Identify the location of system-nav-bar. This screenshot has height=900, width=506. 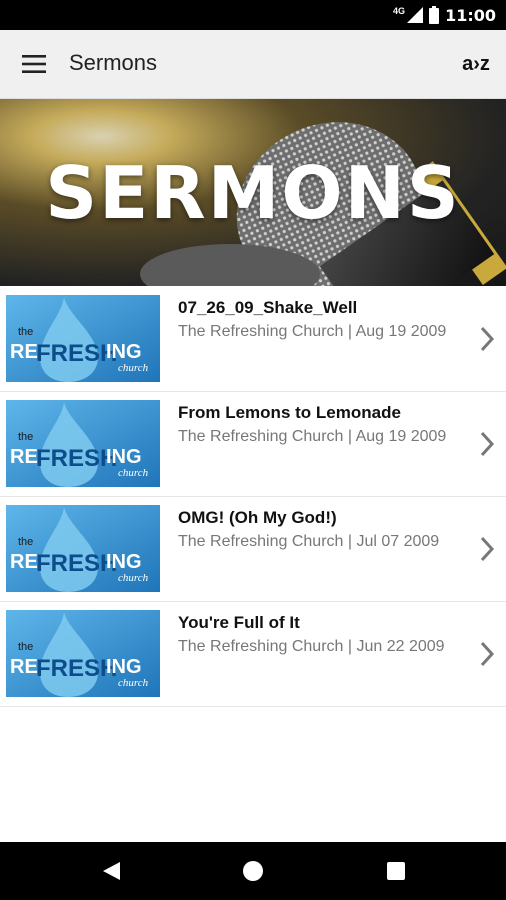
(253, 871).